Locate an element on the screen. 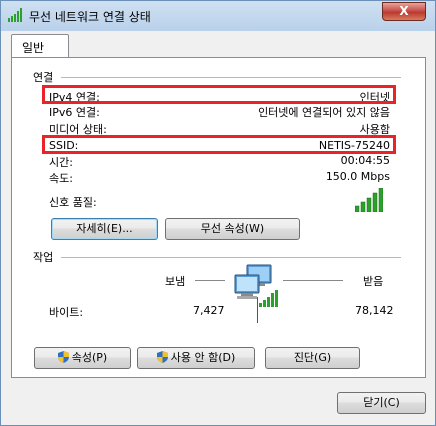 This screenshot has height=426, width=436. sent-line is located at coordinates (210, 280).